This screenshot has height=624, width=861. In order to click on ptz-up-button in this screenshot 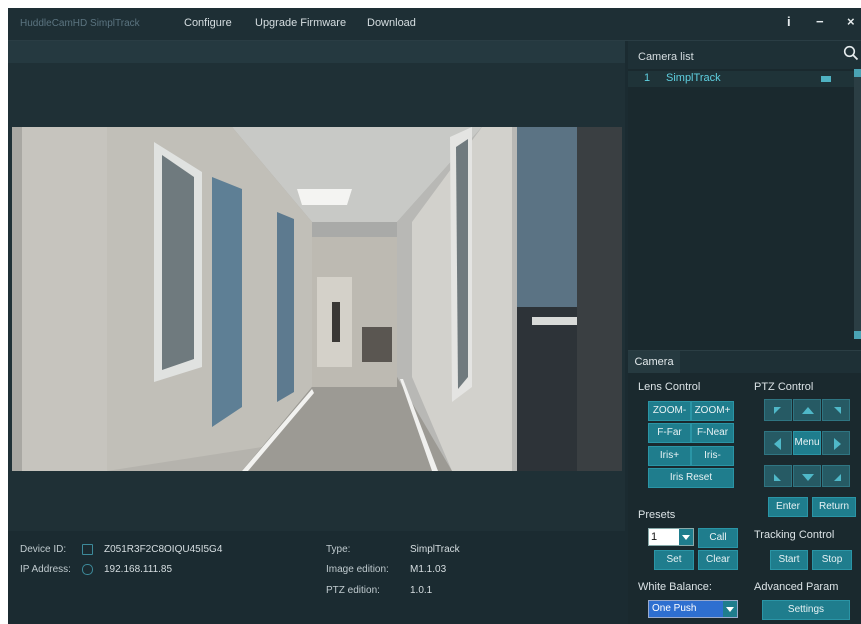, I will do `click(807, 410)`.